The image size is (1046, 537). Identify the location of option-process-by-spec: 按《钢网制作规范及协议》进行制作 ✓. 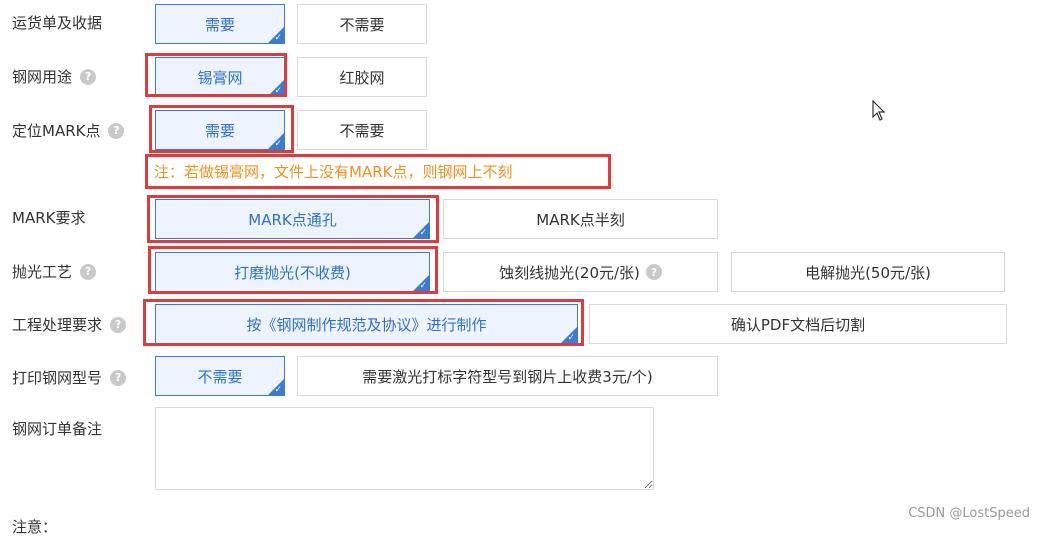
(366, 324).